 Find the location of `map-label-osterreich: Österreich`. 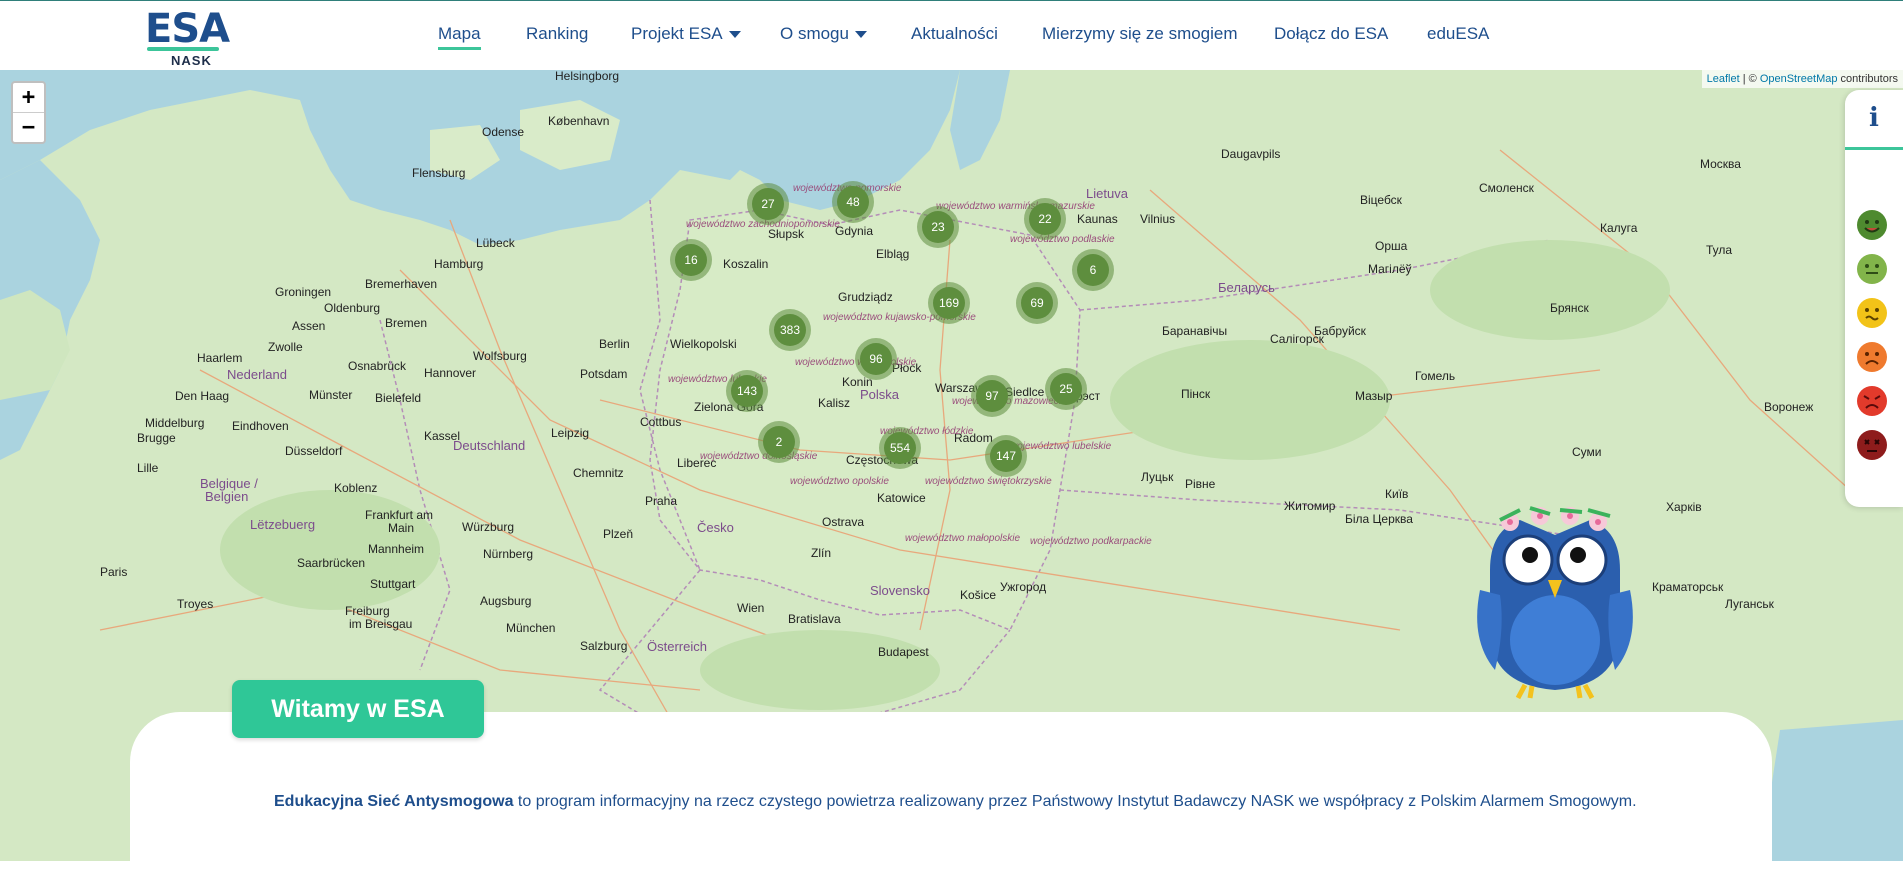

map-label-osterreich: Österreich is located at coordinates (677, 646).